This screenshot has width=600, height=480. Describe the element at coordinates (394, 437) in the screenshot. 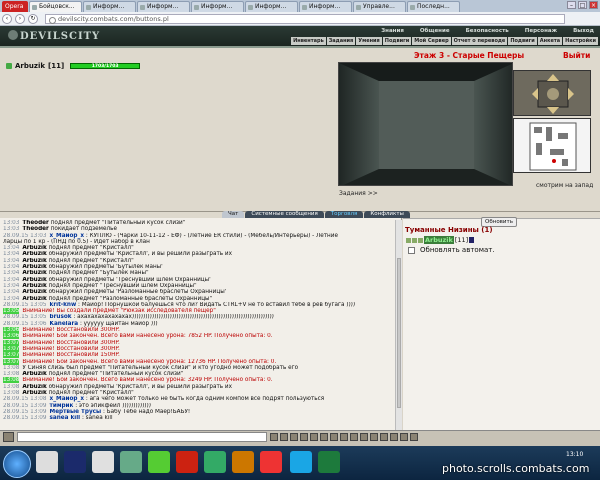

I see `mail-icon` at that location.